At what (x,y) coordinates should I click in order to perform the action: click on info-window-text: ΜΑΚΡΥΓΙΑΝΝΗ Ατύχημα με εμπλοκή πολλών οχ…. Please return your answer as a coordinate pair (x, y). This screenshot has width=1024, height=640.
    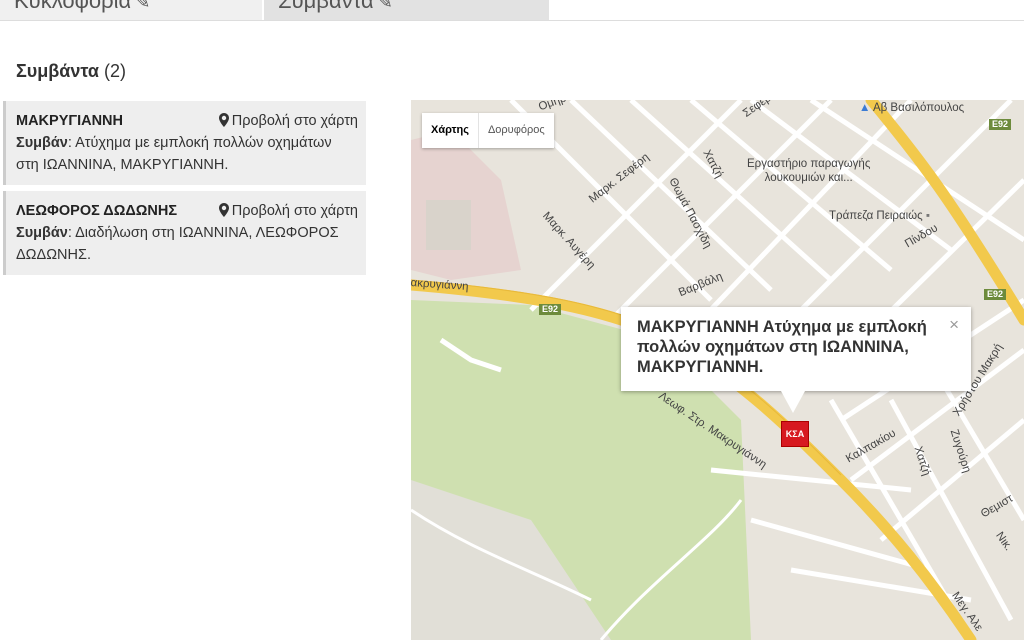
    Looking at the image, I should click on (782, 347).